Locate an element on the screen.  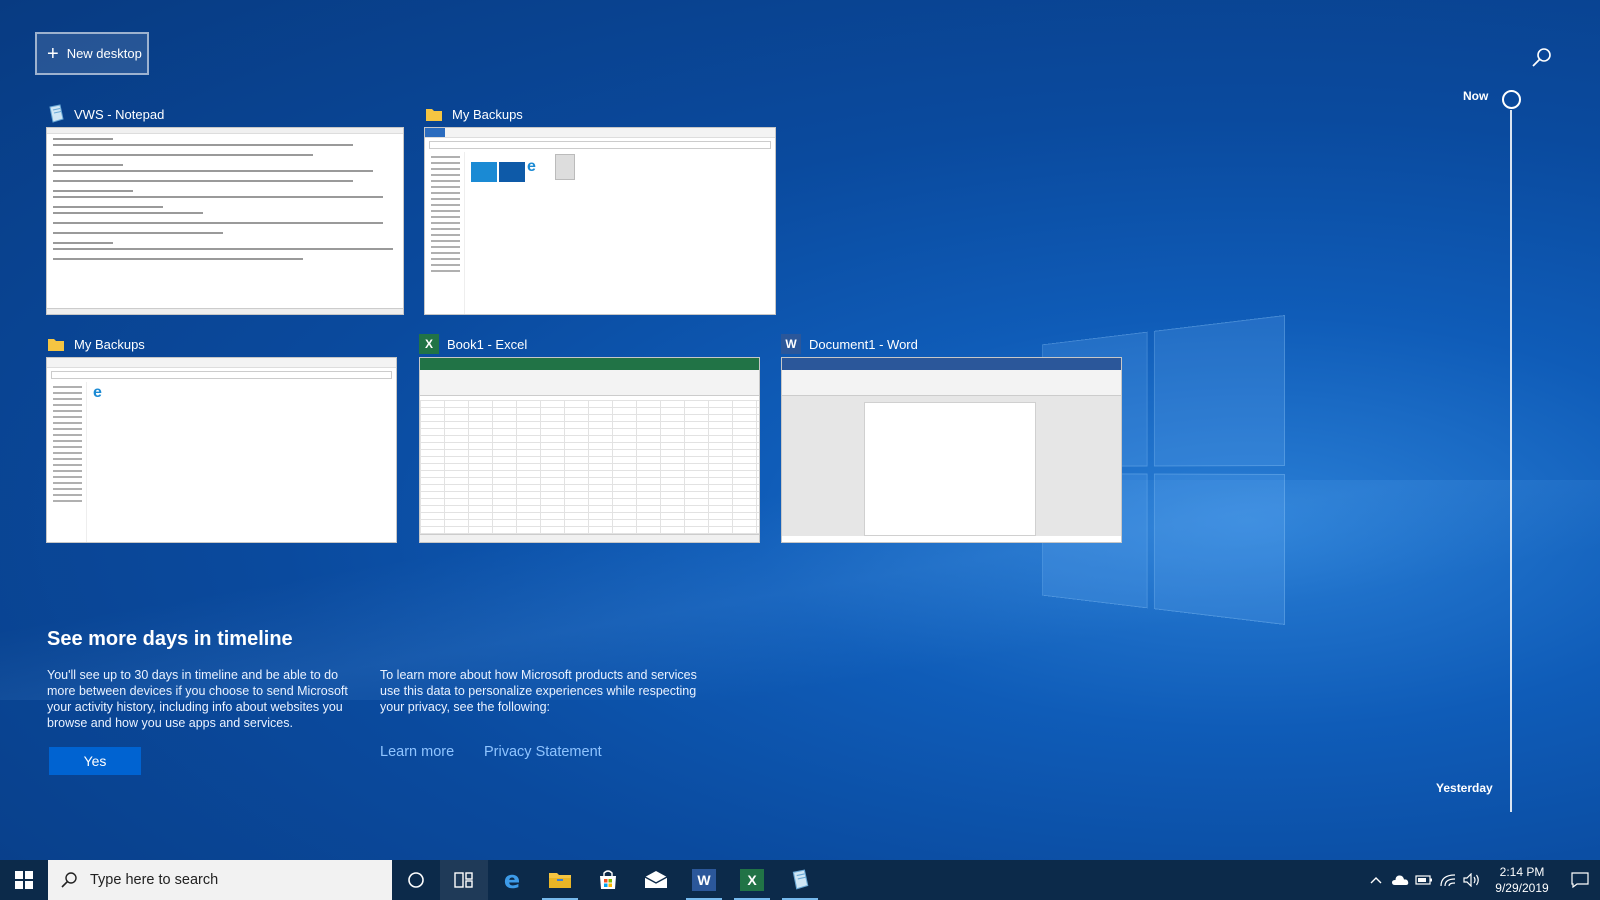
taskbar-notepad is located at coordinates (800, 880).